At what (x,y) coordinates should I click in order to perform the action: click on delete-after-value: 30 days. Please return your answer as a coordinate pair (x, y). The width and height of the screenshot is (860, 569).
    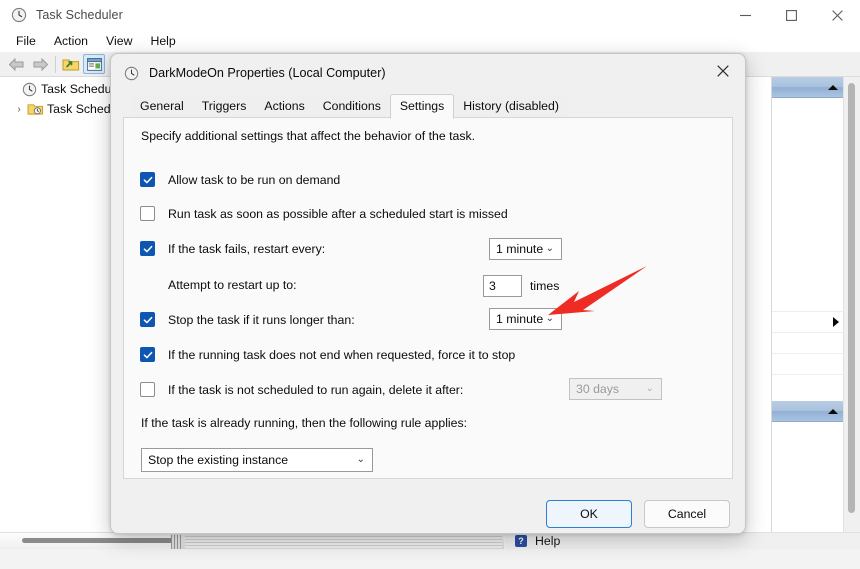
    Looking at the image, I should click on (598, 389).